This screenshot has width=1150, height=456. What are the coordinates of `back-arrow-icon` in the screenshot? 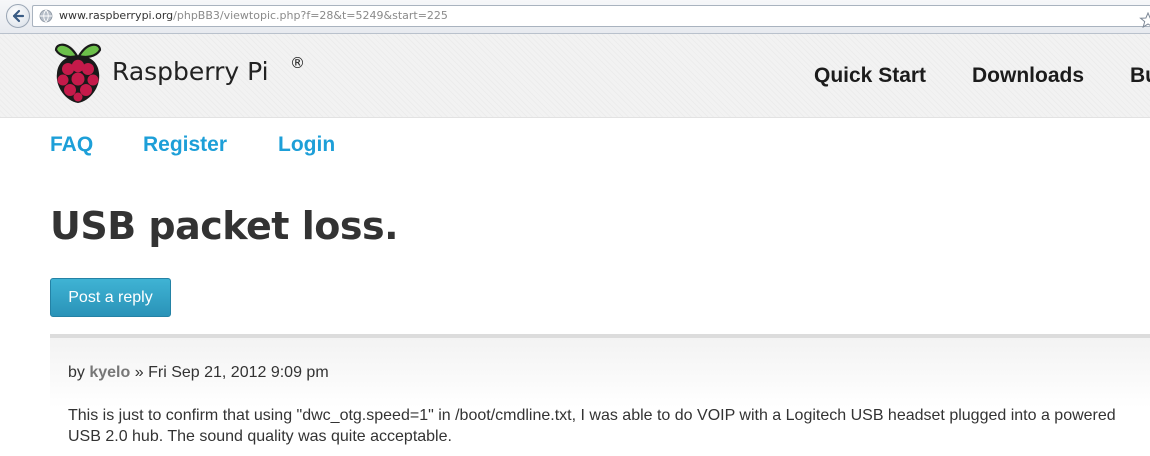 It's located at (18, 16).